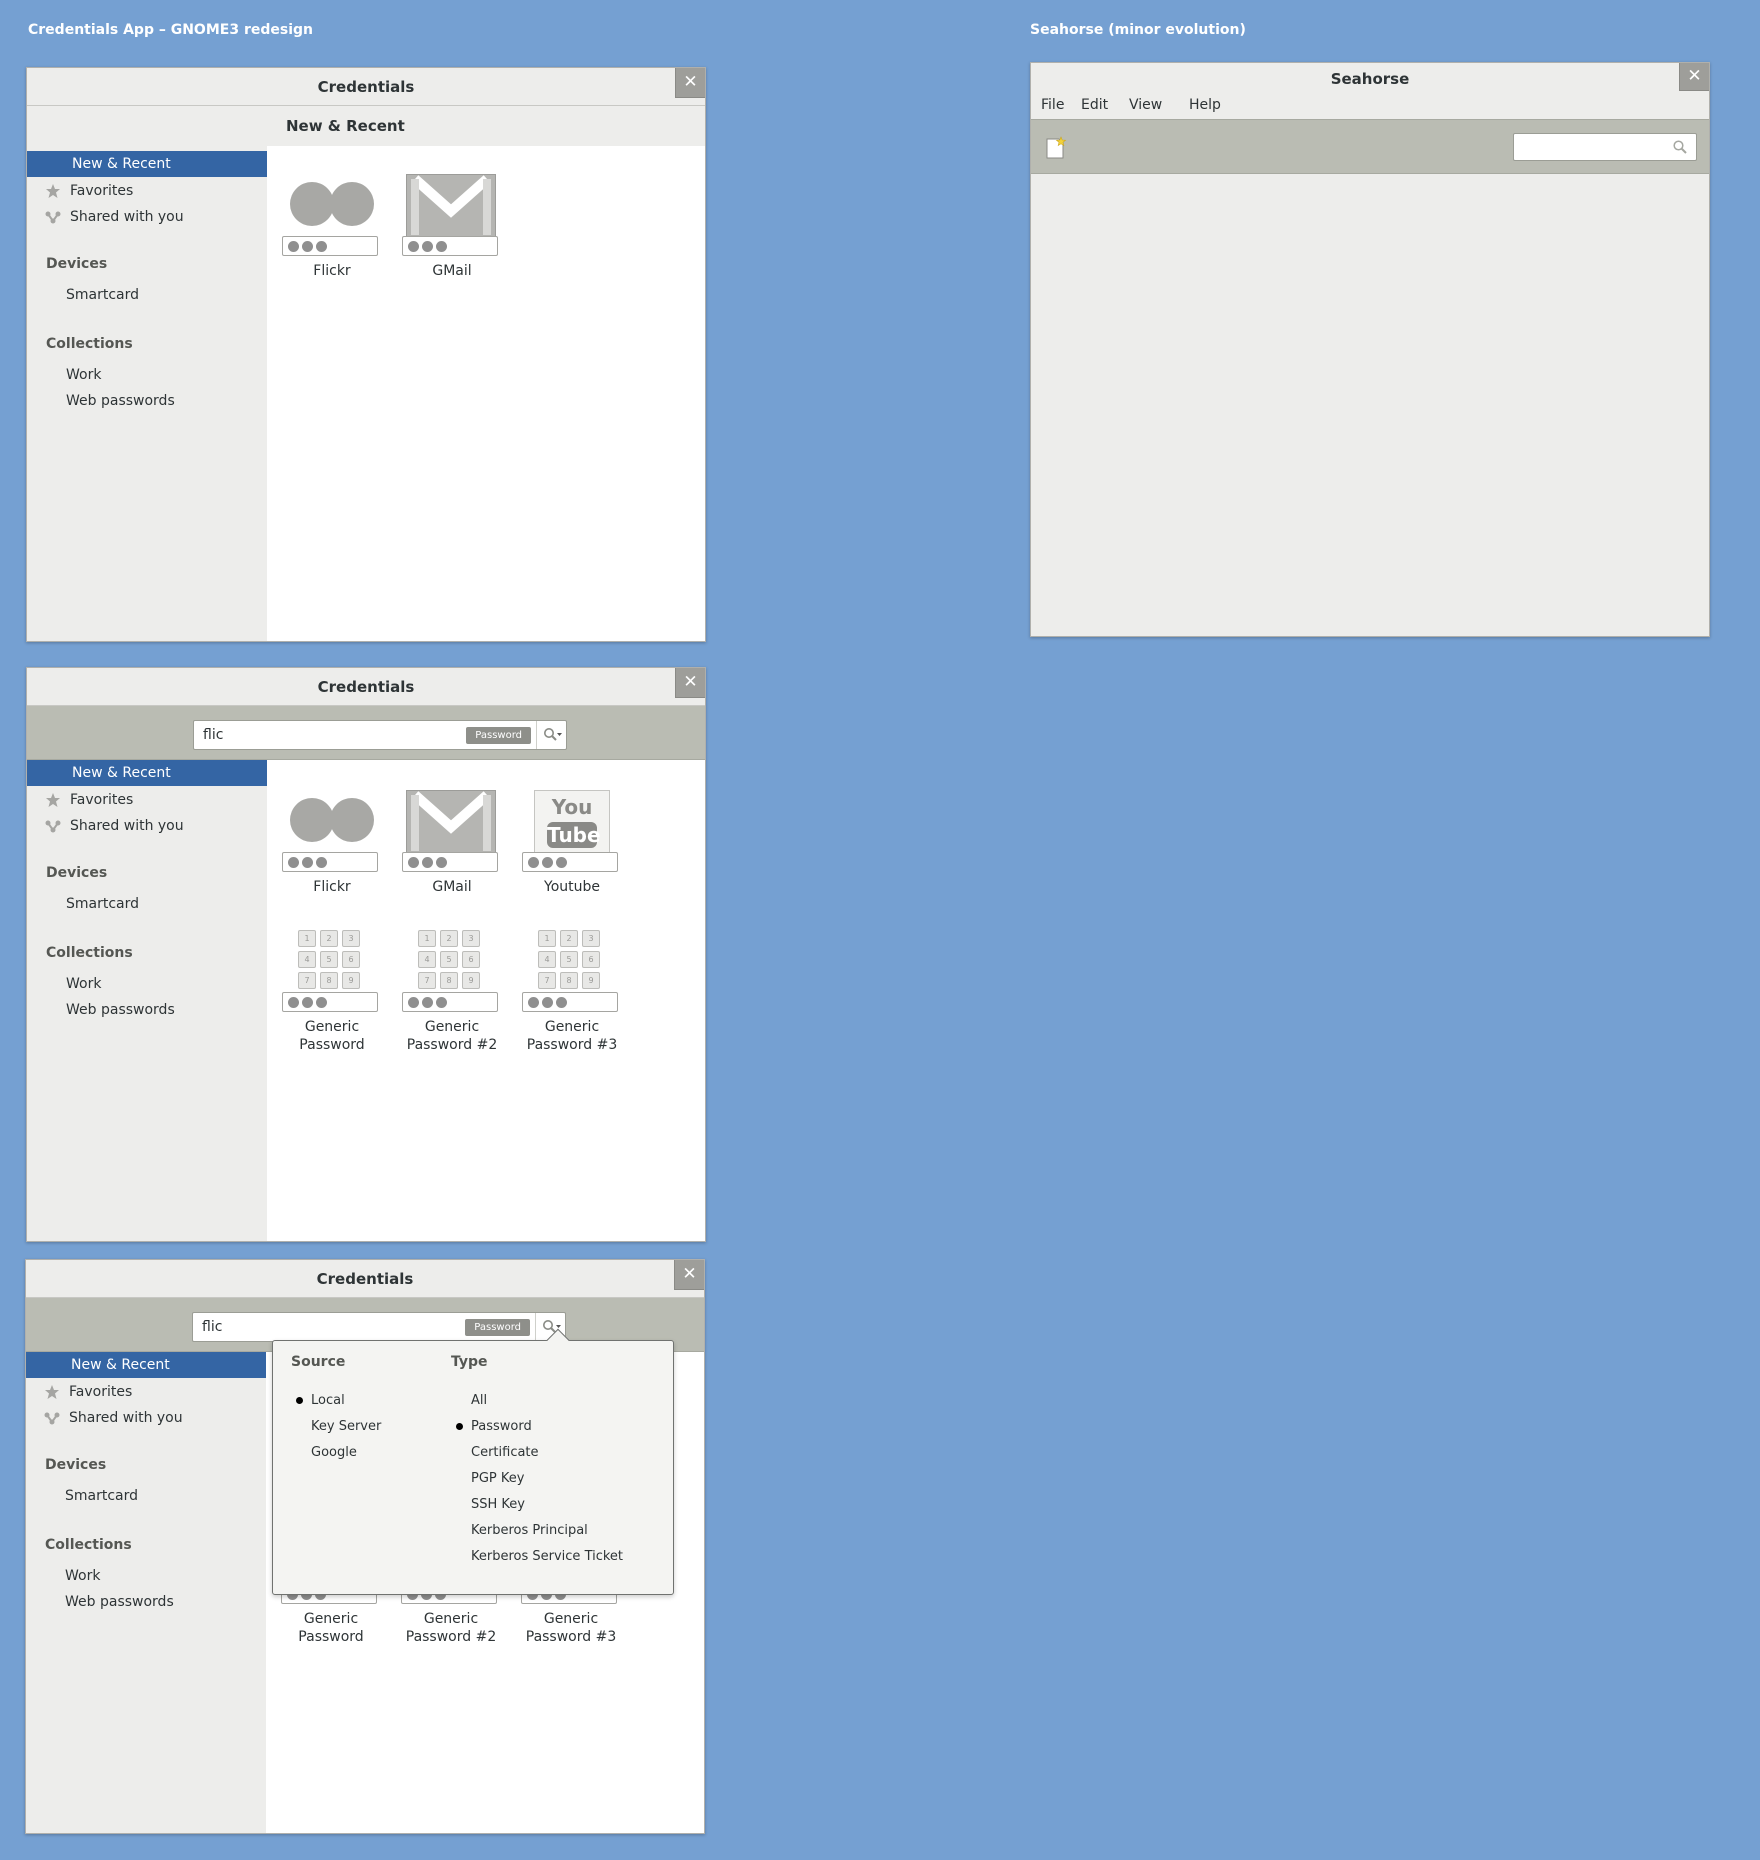 The height and width of the screenshot is (1860, 1760). I want to click on source-option-label: Key Server, so click(346, 1426).